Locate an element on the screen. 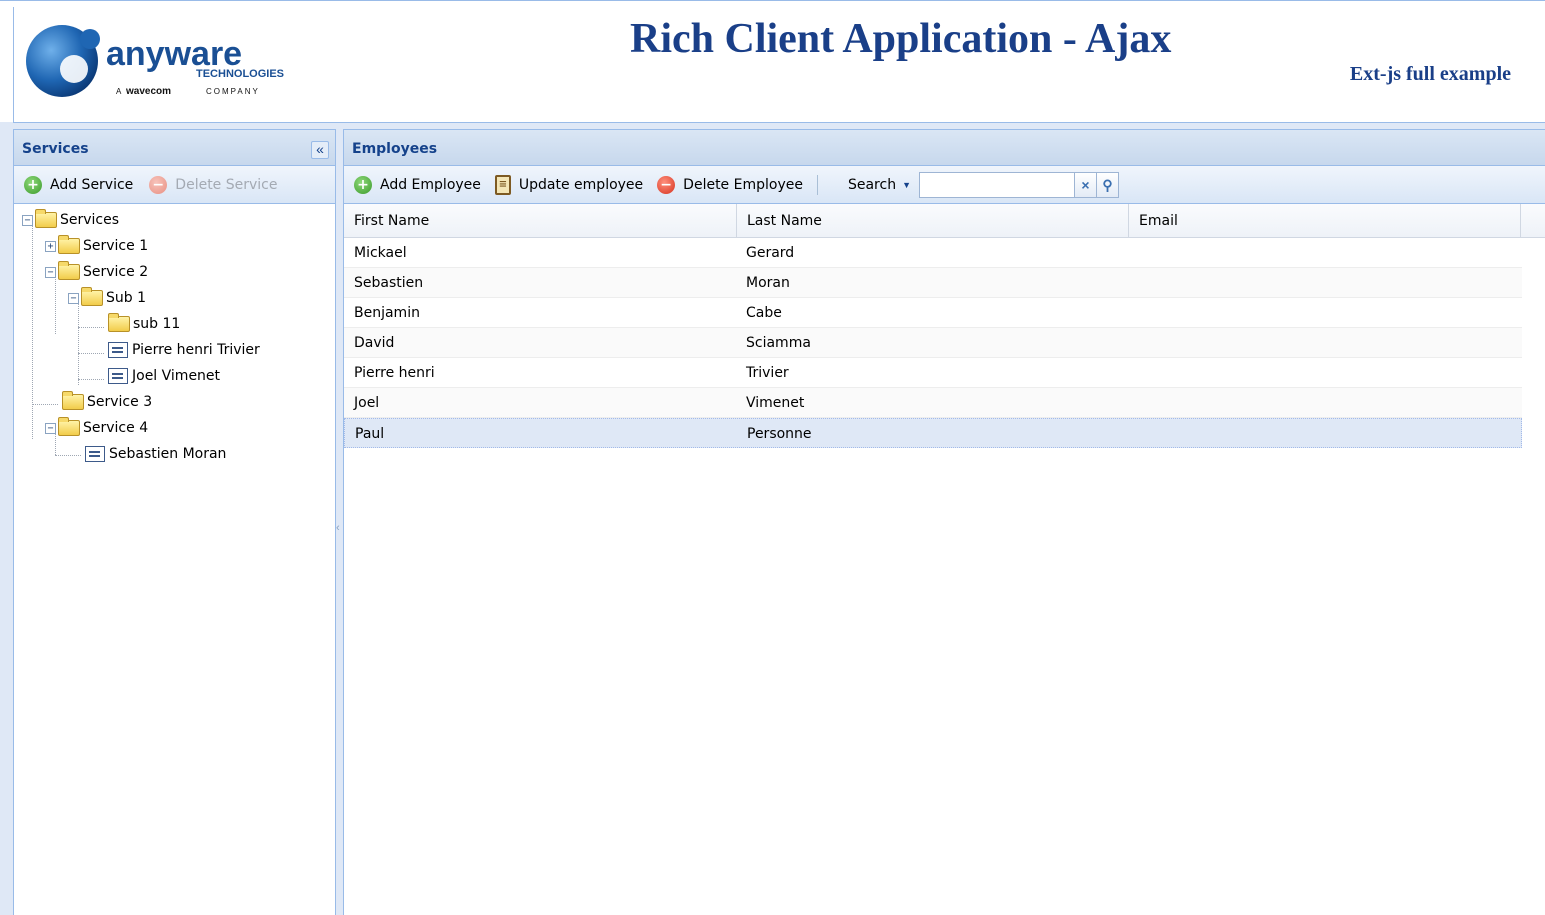 The height and width of the screenshot is (915, 1545). table-row: David Sciamma is located at coordinates (933, 343).